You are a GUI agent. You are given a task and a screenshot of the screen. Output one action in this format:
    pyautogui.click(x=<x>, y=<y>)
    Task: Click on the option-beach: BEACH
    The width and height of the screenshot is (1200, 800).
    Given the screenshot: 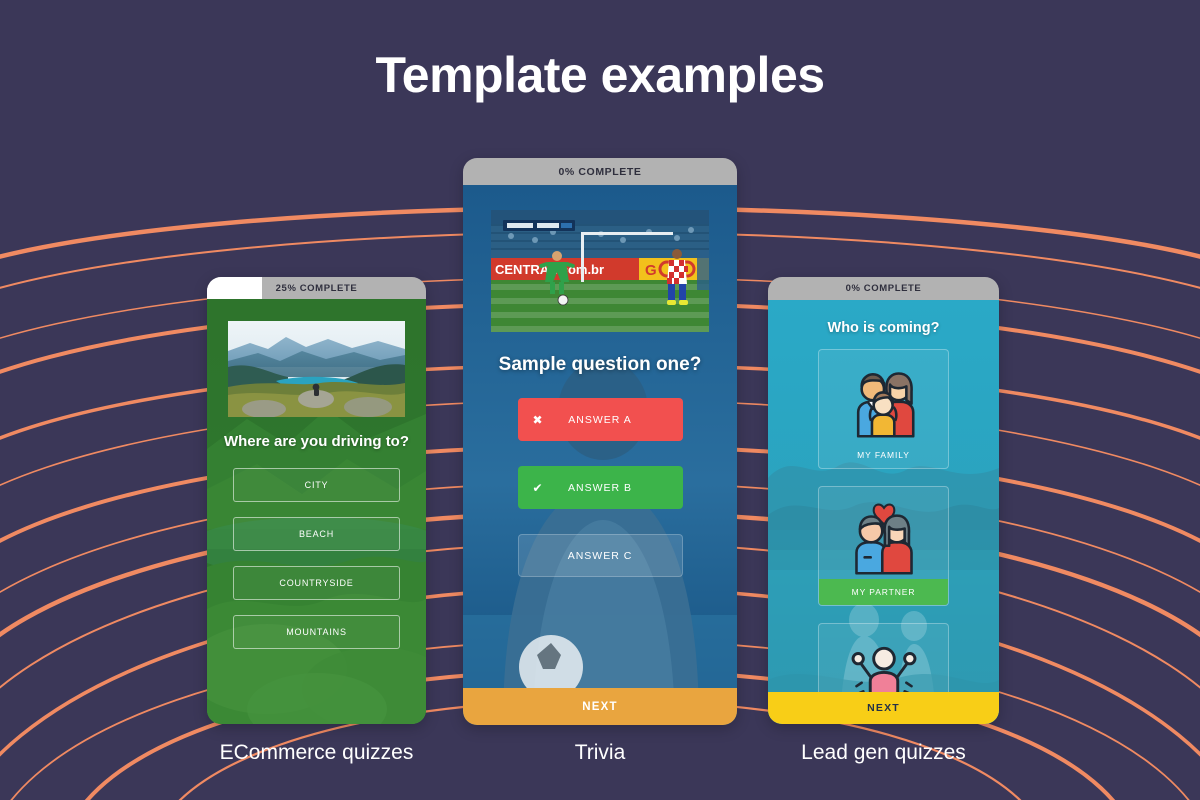 What is the action you would take?
    pyautogui.click(x=316, y=534)
    